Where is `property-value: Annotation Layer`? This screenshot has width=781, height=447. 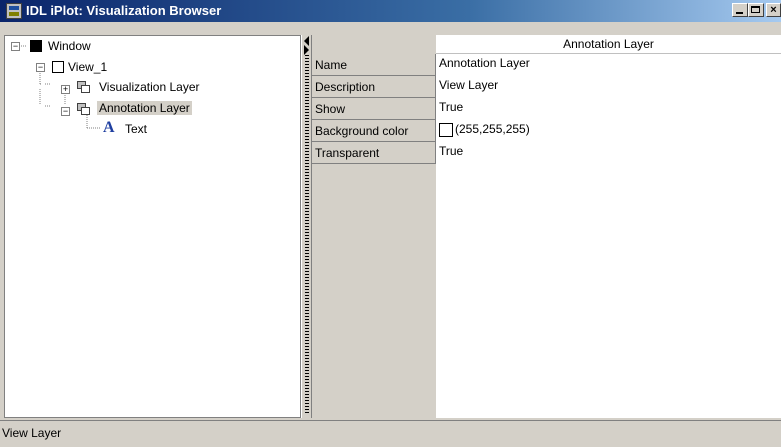 property-value: Annotation Layer is located at coordinates (608, 65).